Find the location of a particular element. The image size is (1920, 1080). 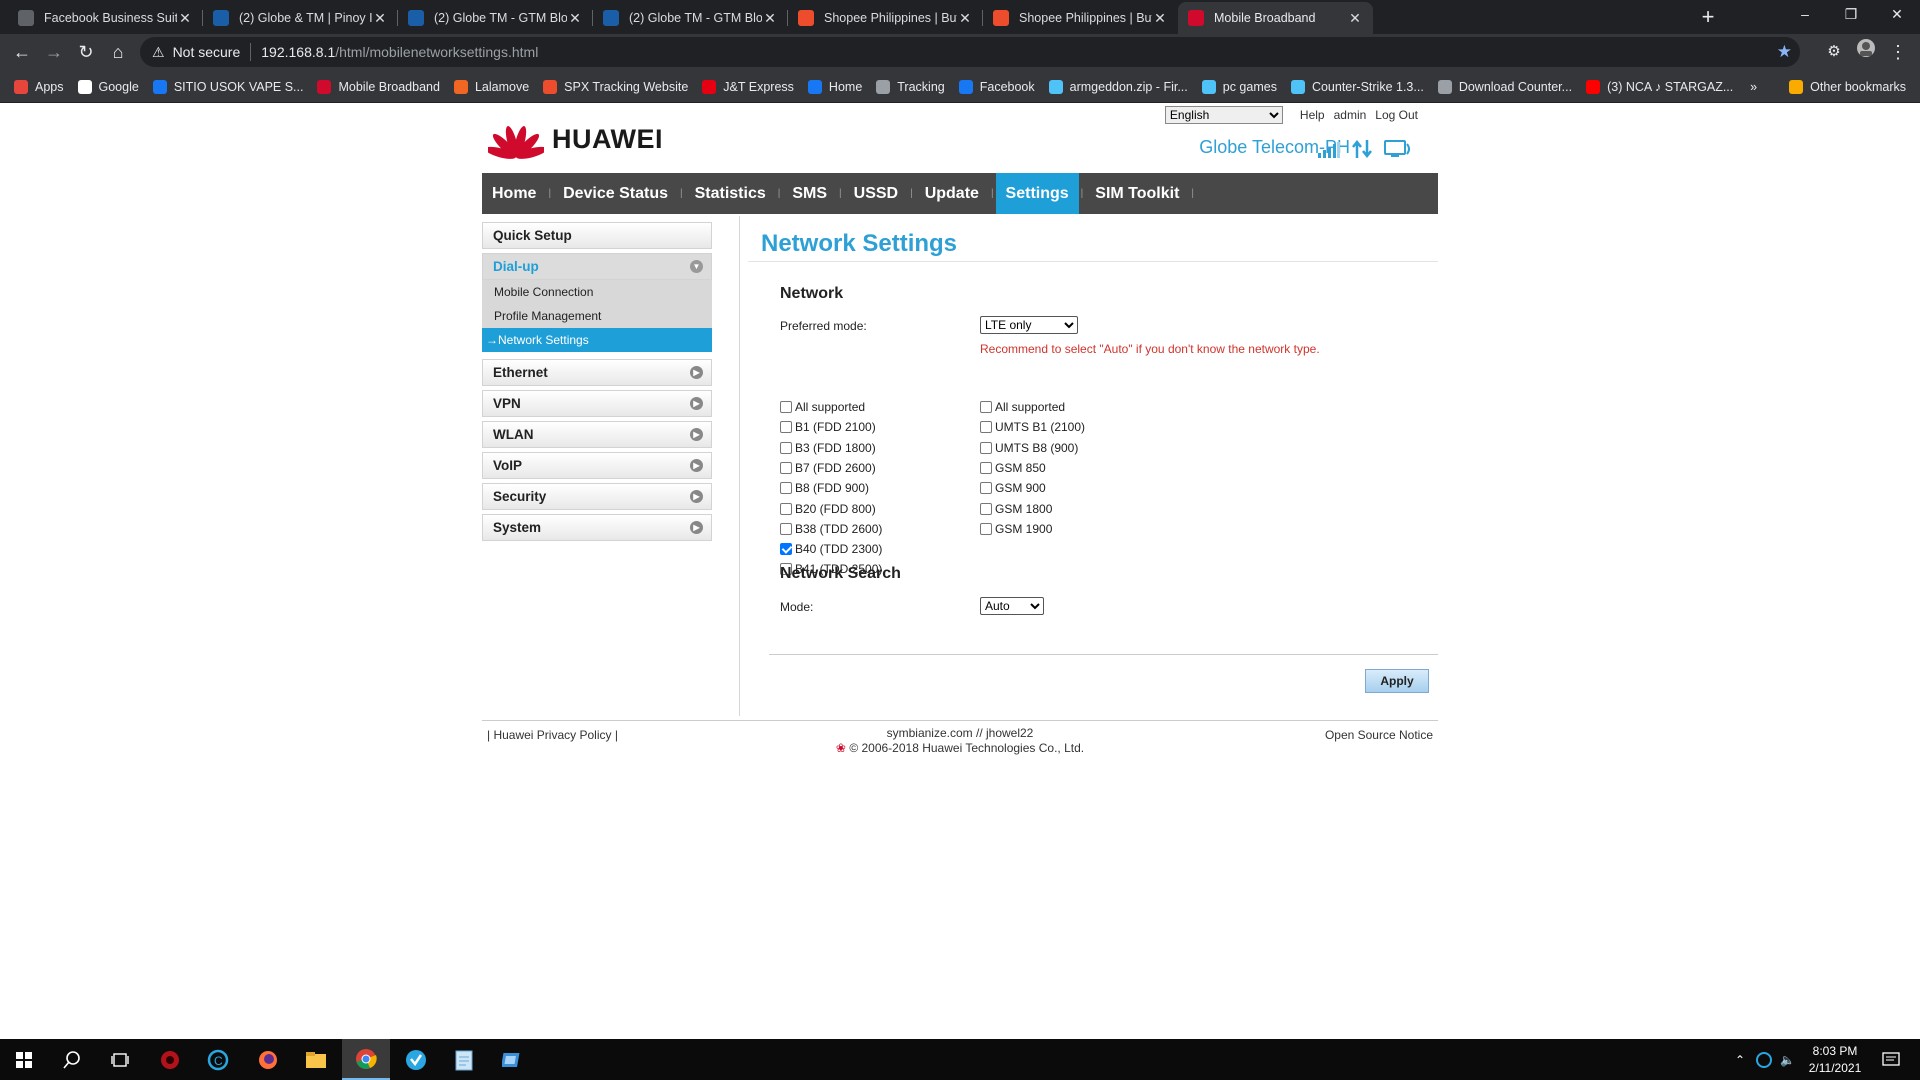

band-checkbox: B38 (TDD 2600) is located at coordinates (831, 529).